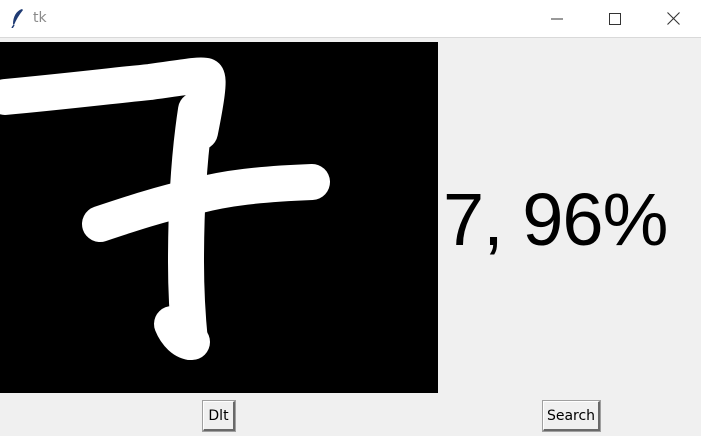  What do you see at coordinates (571, 416) in the screenshot?
I see `search-button: Search` at bounding box center [571, 416].